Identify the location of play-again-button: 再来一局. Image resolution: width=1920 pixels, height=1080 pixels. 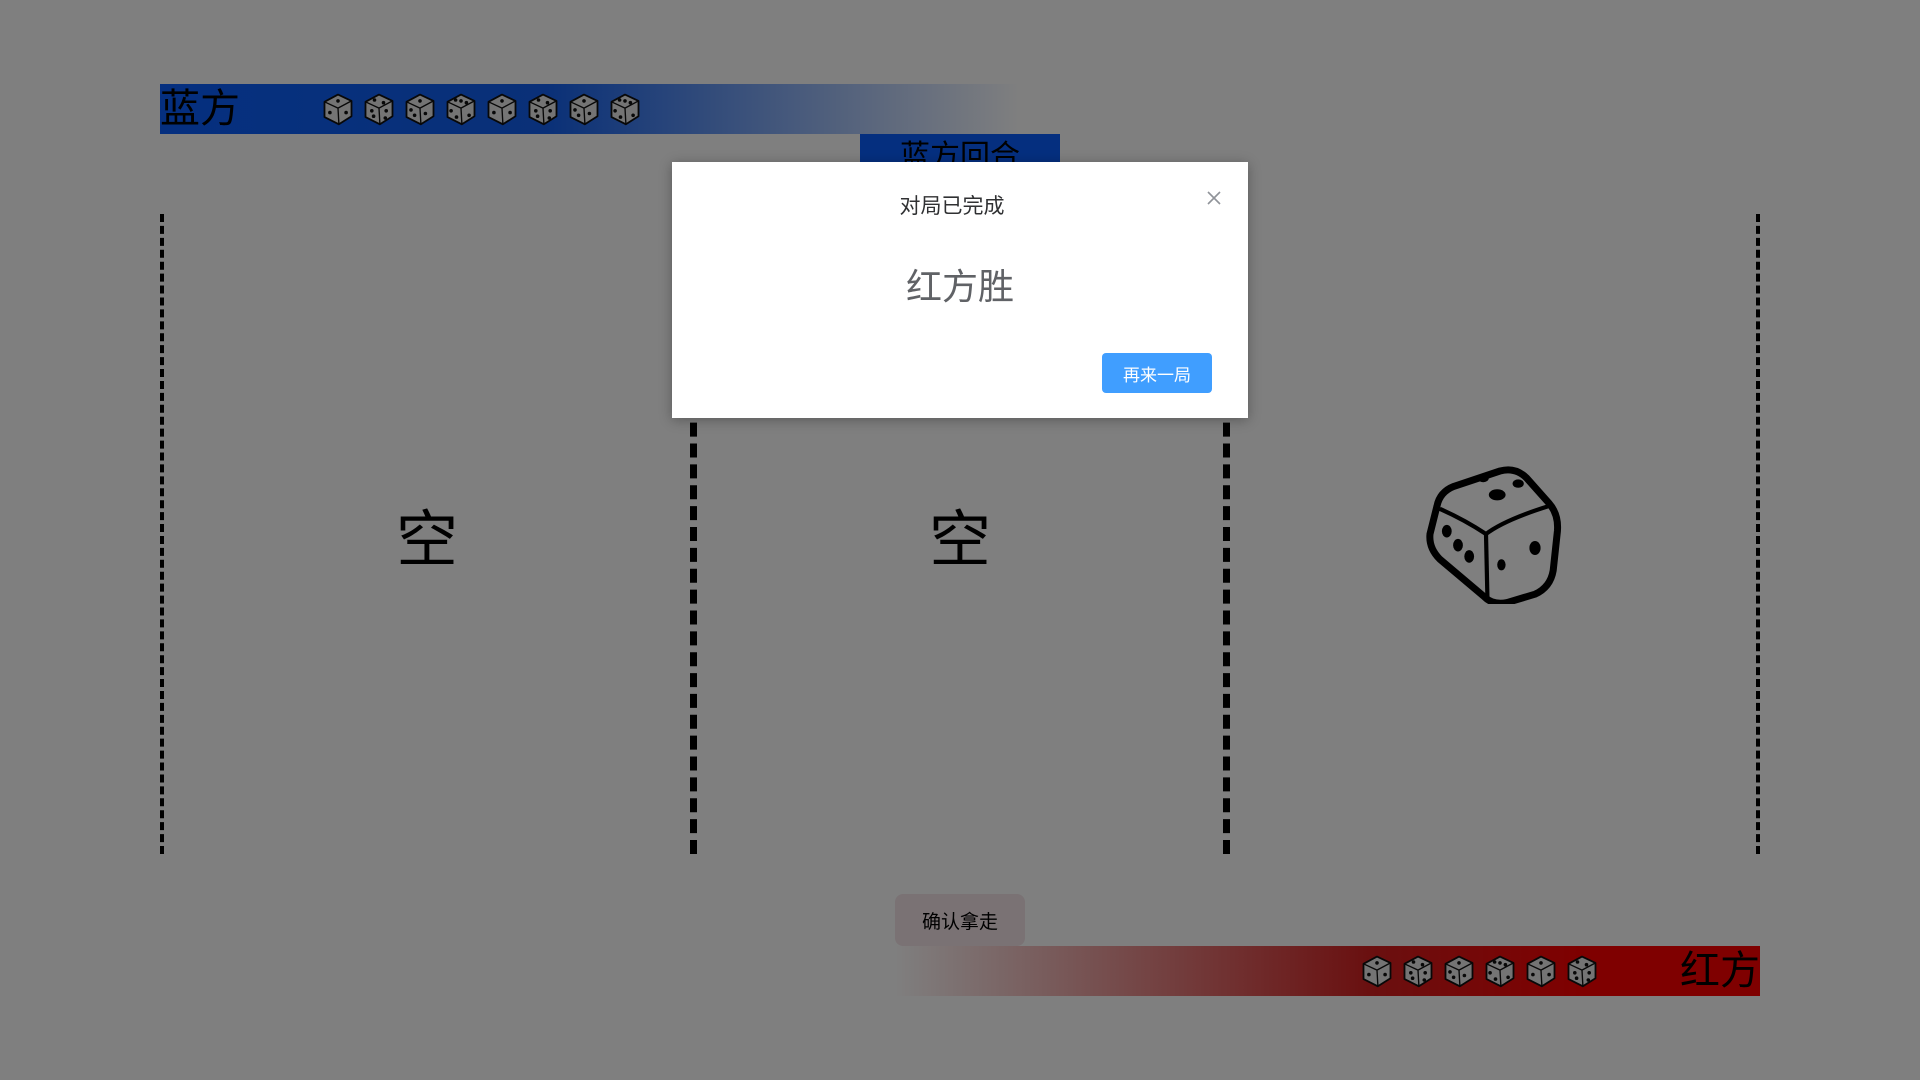
(1157, 373).